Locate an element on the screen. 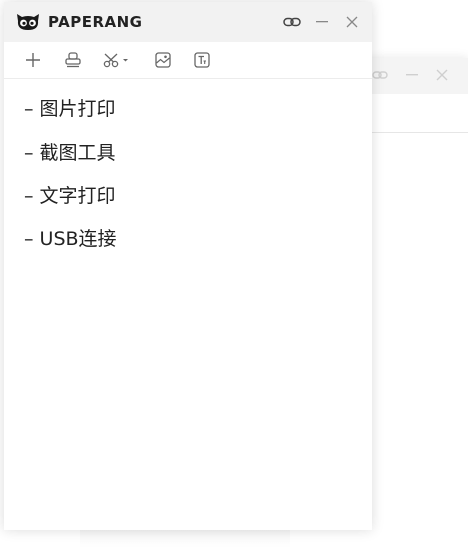 This screenshot has height=548, width=468. background-link-icon is located at coordinates (380, 75).